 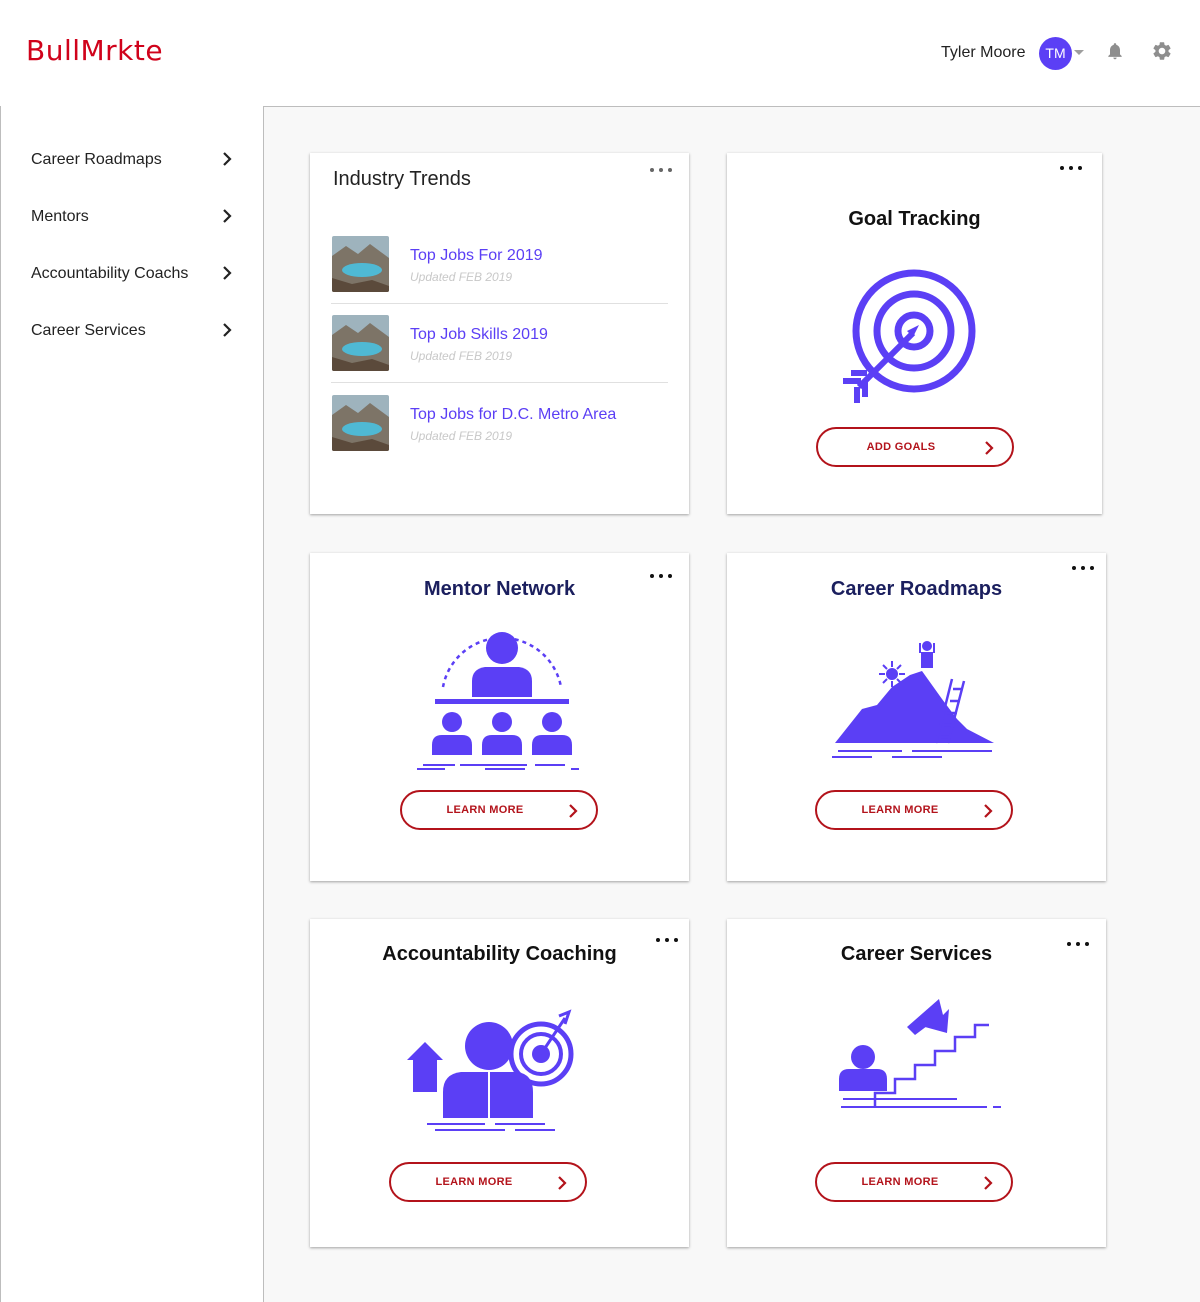 I want to click on sidebar-item-accountability-coachs: Accountability Coachs, so click(x=136, y=274).